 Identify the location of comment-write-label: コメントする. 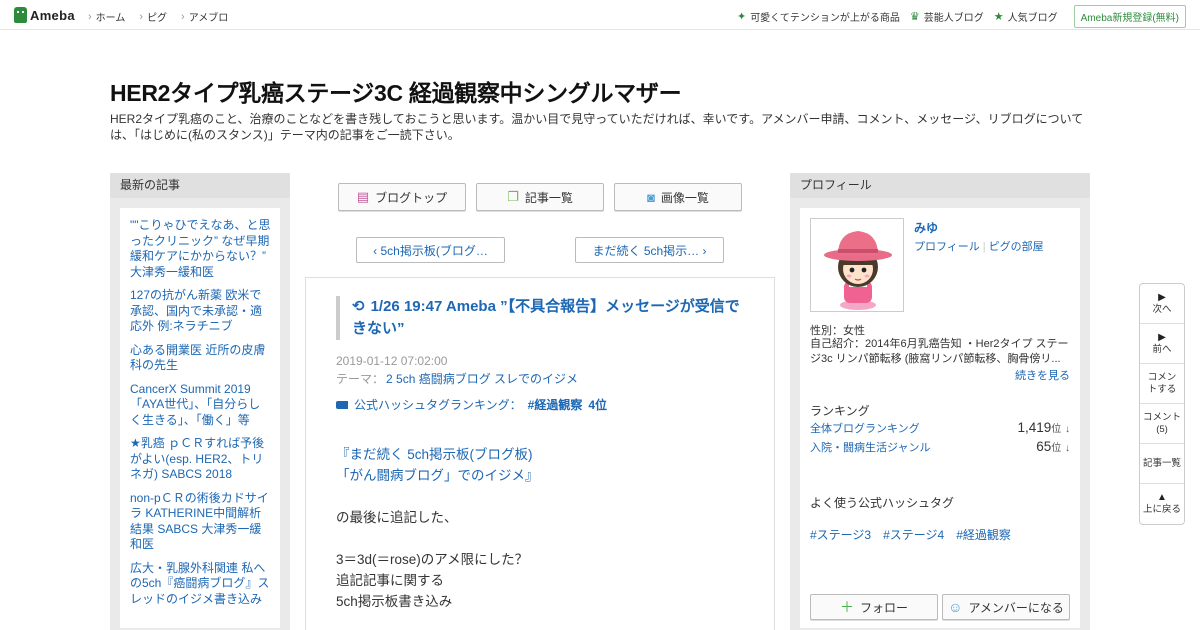
(1162, 383).